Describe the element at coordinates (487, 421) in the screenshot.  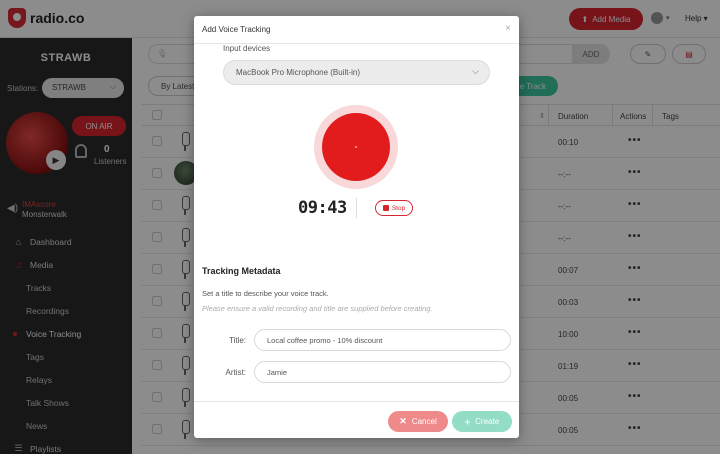
I see `create-label: Create` at that location.